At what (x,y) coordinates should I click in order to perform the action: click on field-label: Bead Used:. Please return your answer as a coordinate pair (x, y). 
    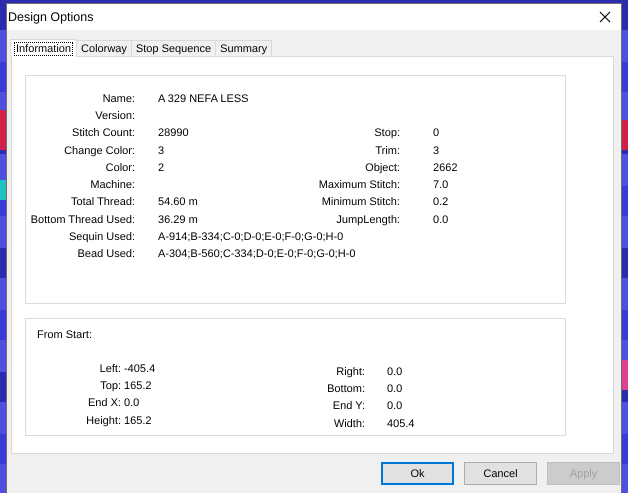
    Looking at the image, I should click on (105, 254).